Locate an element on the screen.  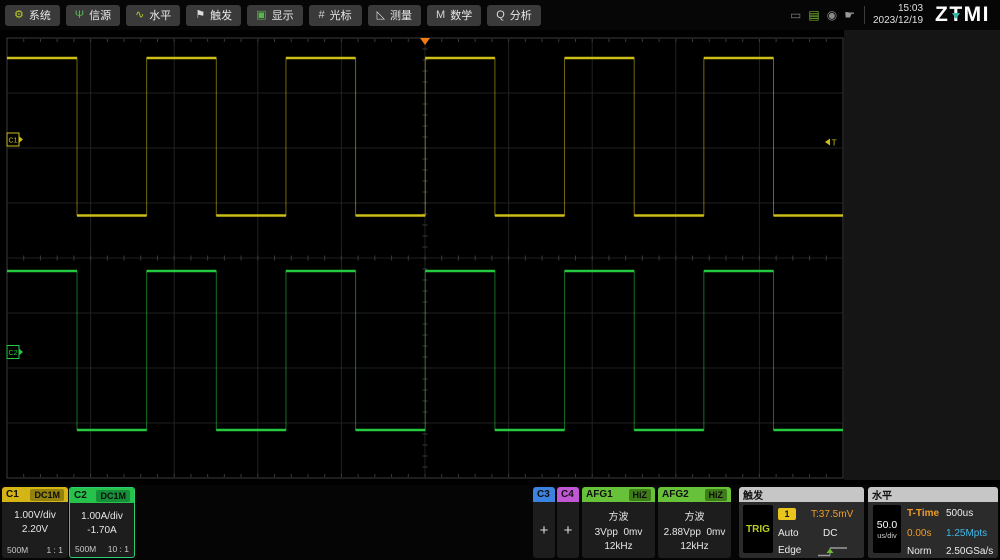
screen-icon: ▭ is located at coordinates (795, 15).